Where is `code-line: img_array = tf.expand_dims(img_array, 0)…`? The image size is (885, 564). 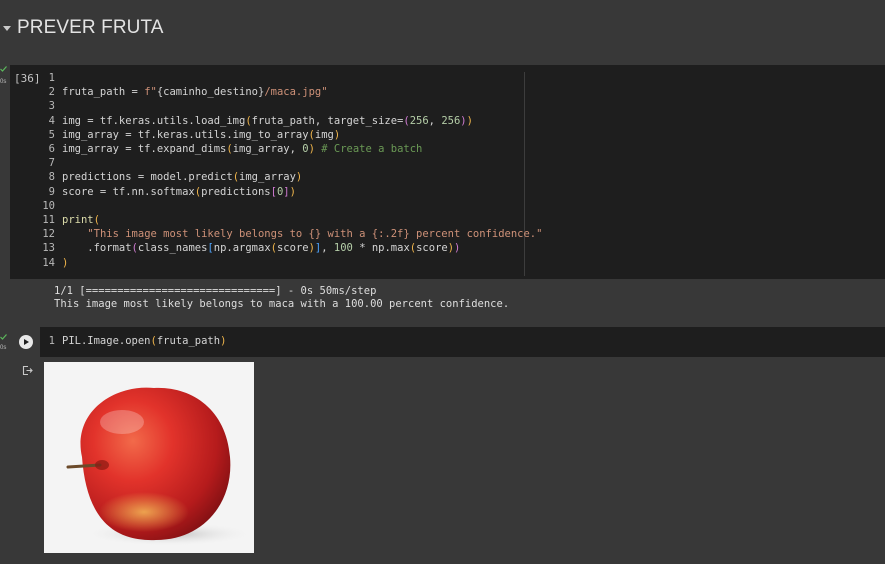
code-line: img_array = tf.expand_dims(img_array, 0)… is located at coordinates (242, 149).